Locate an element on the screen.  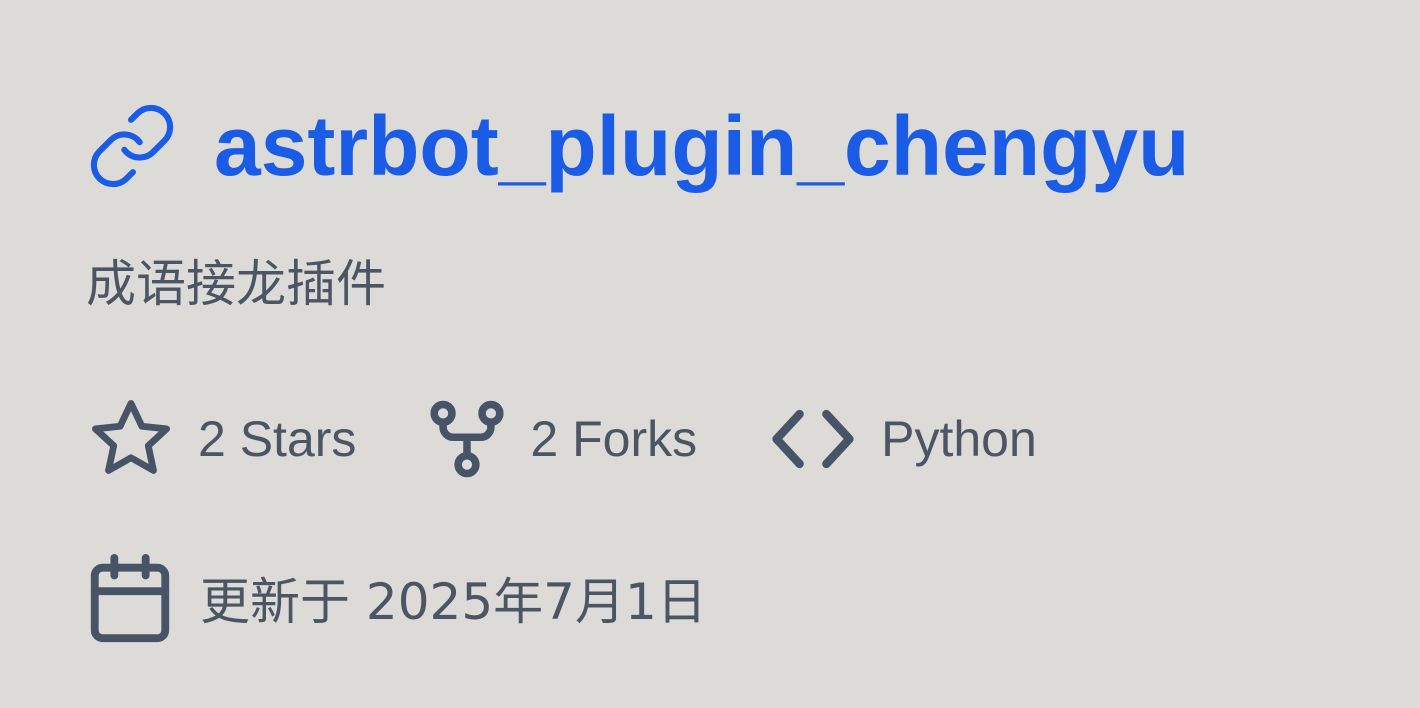
repo-name: astrbot_plugin_chengyu is located at coordinates (702, 146).